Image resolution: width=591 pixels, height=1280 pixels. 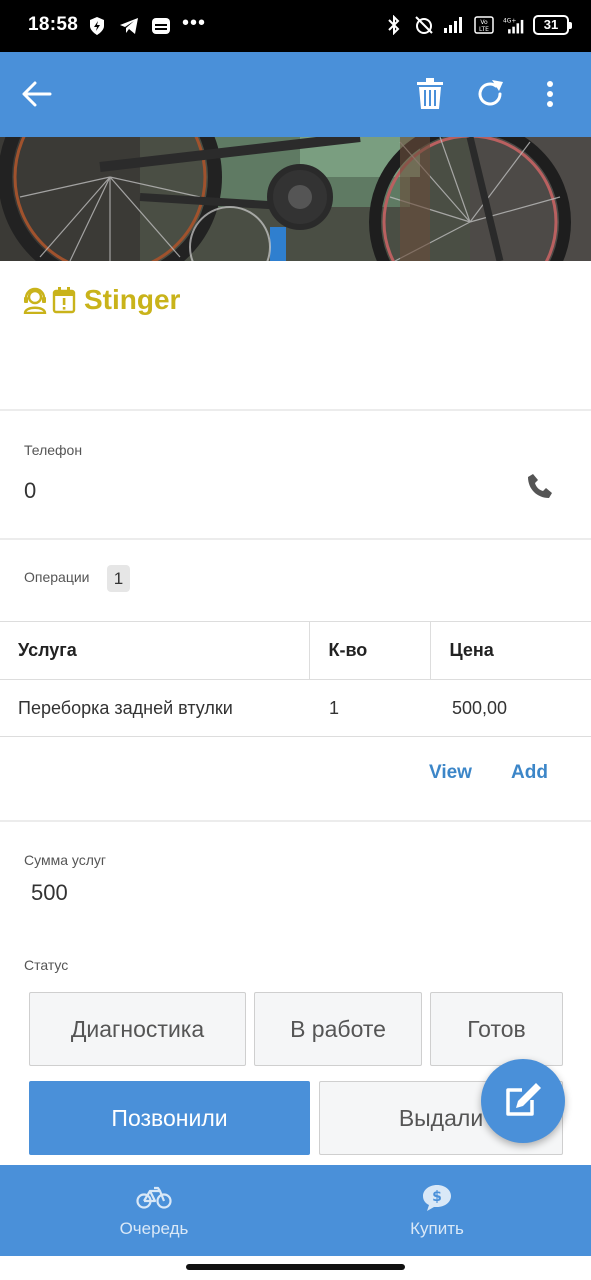 What do you see at coordinates (53, 24) in the screenshot?
I see `status-time: 18:58` at bounding box center [53, 24].